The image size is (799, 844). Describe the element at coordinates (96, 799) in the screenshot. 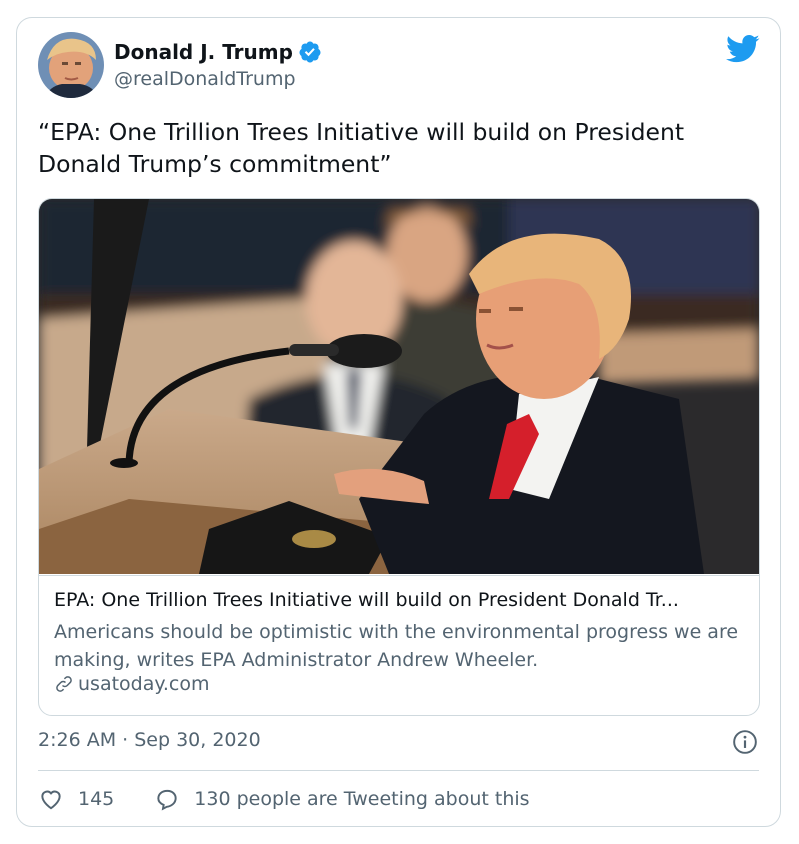

I see `like-count: 145` at that location.